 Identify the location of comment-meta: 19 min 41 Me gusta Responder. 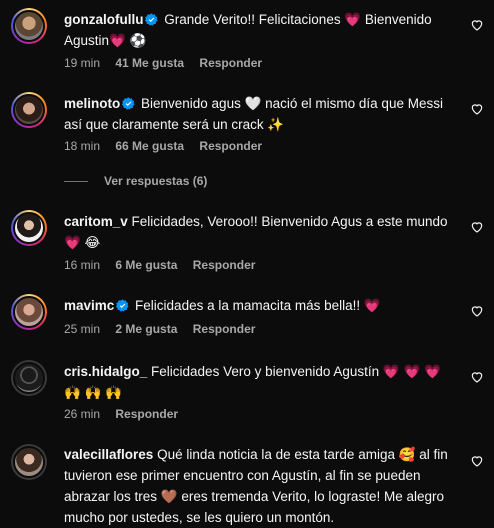
(169, 63).